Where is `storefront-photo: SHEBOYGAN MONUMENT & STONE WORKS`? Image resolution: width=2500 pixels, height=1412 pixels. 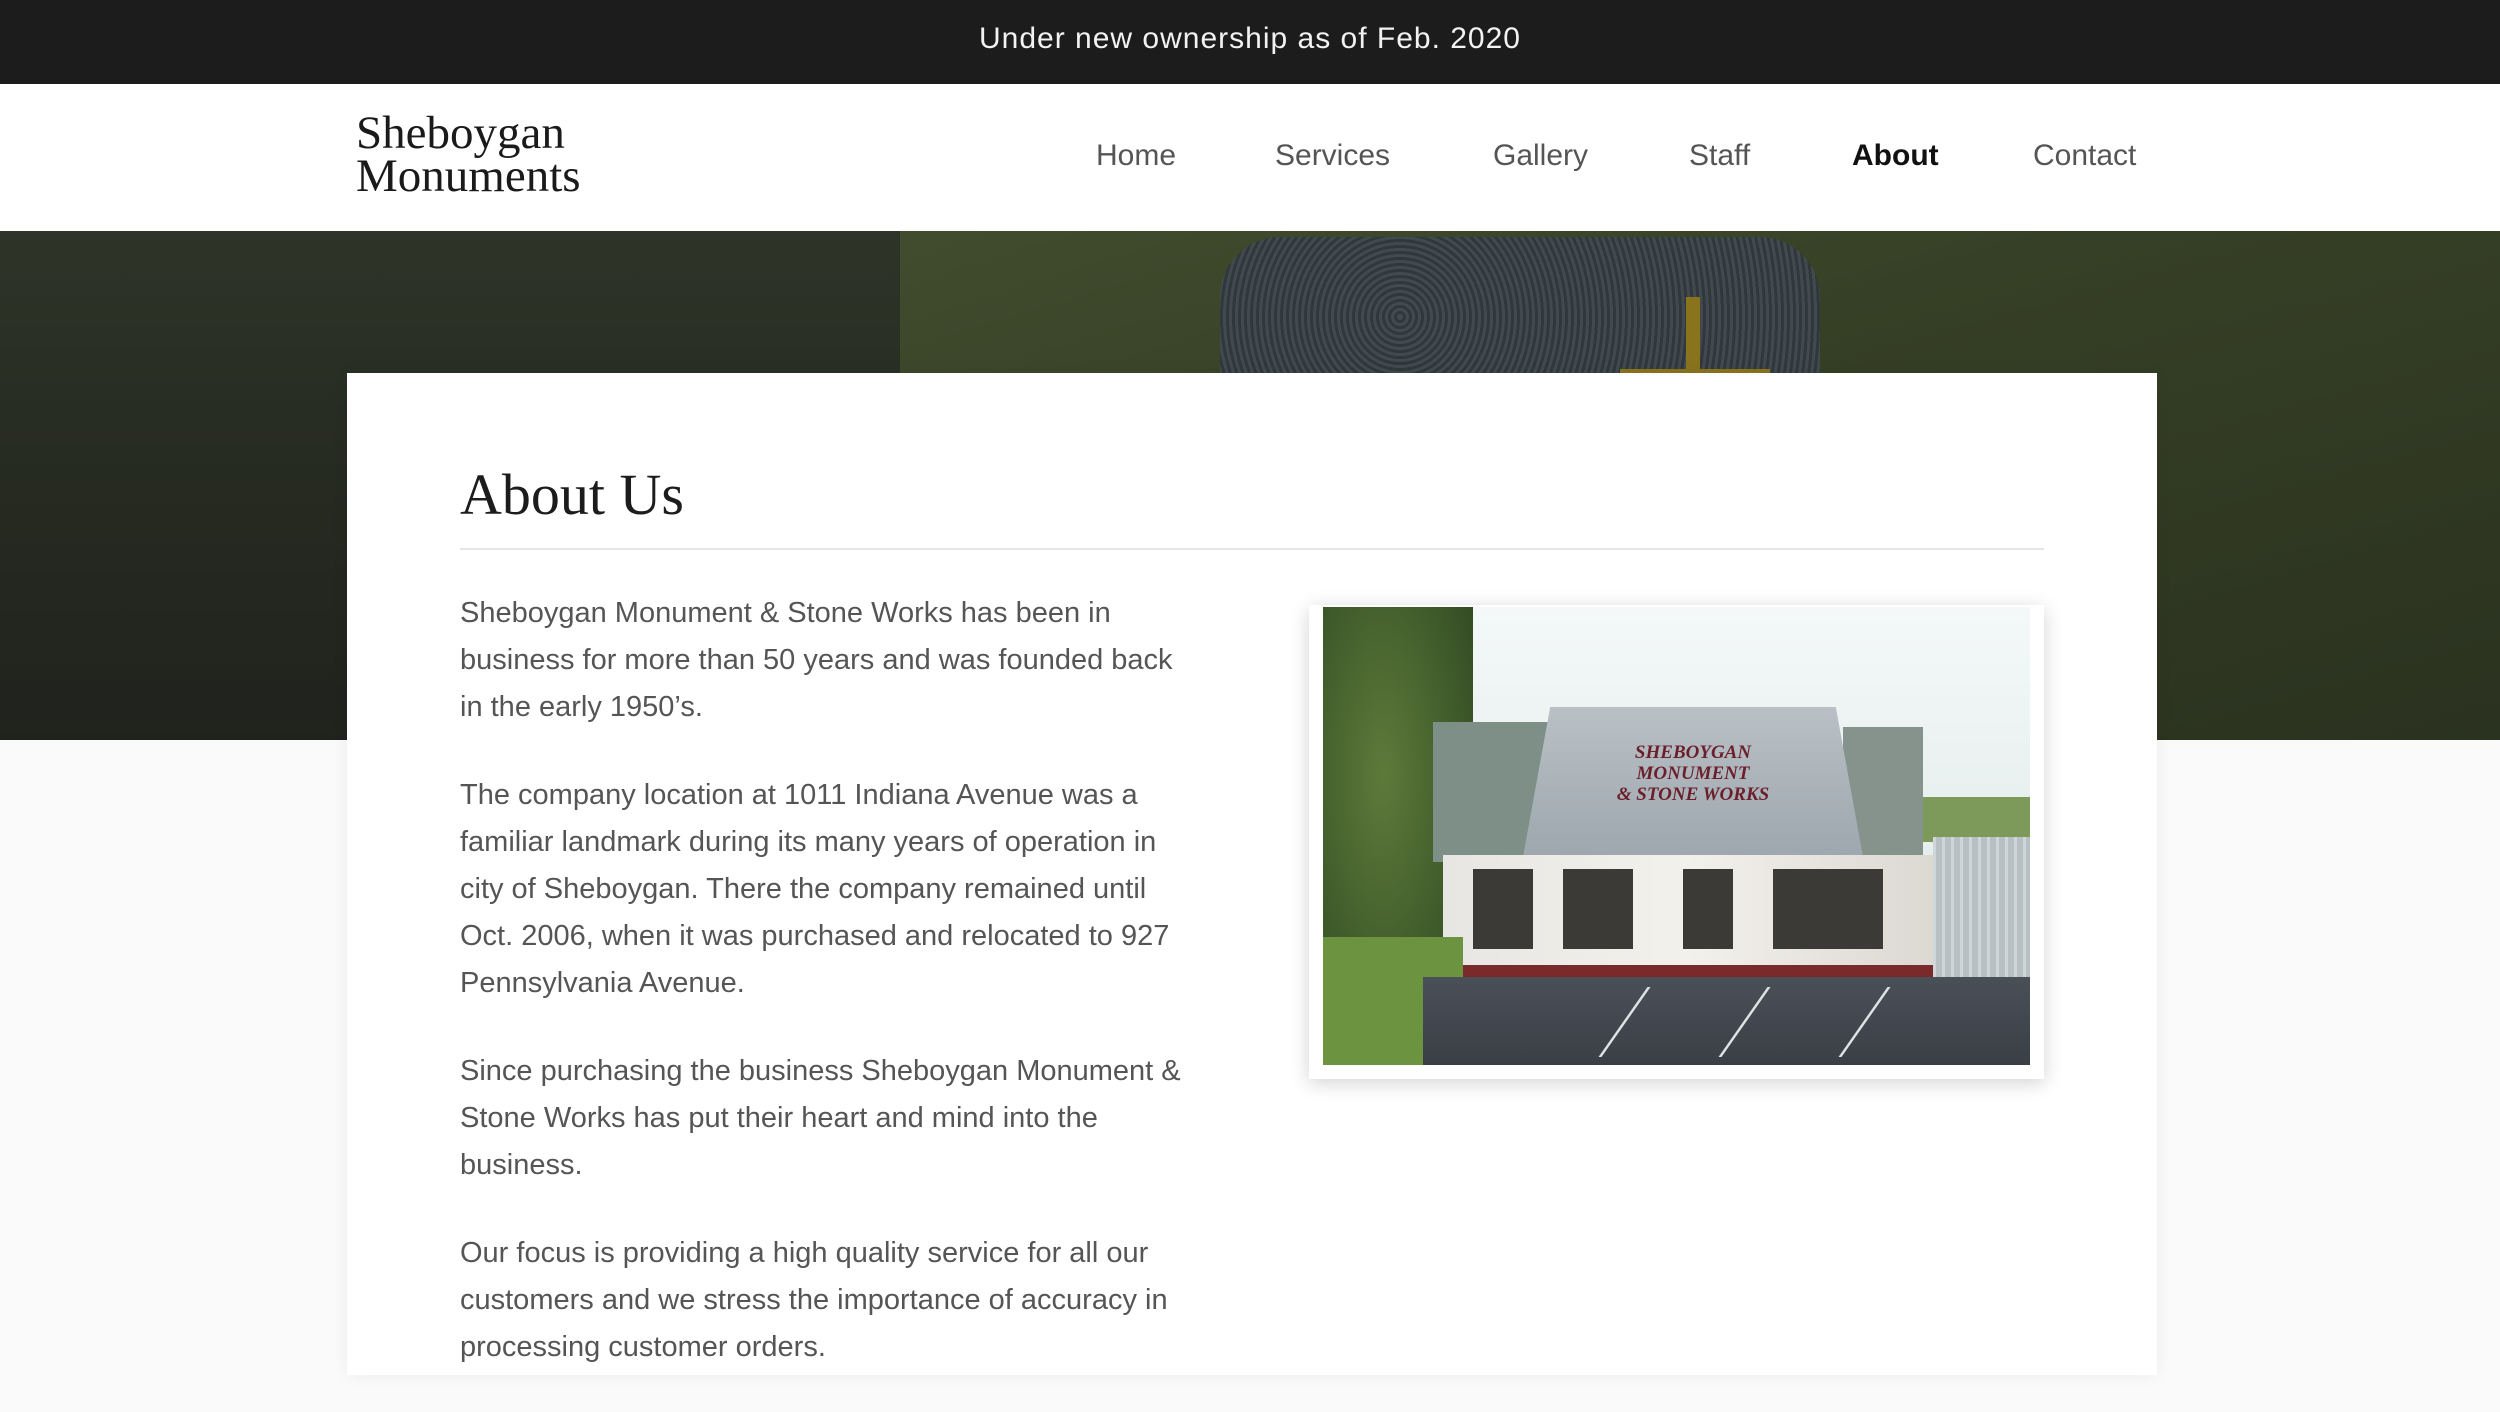
storefront-photo: SHEBOYGAN MONUMENT & STONE WORKS is located at coordinates (1676, 836).